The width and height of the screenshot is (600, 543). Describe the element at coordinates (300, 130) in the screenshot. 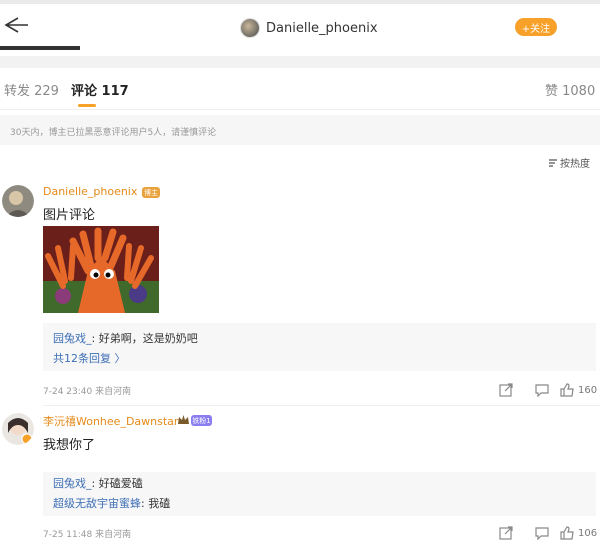

I see `comment-notice: 30天内，博主已拉黑恶意评论用户5人，请谨慎评论` at that location.